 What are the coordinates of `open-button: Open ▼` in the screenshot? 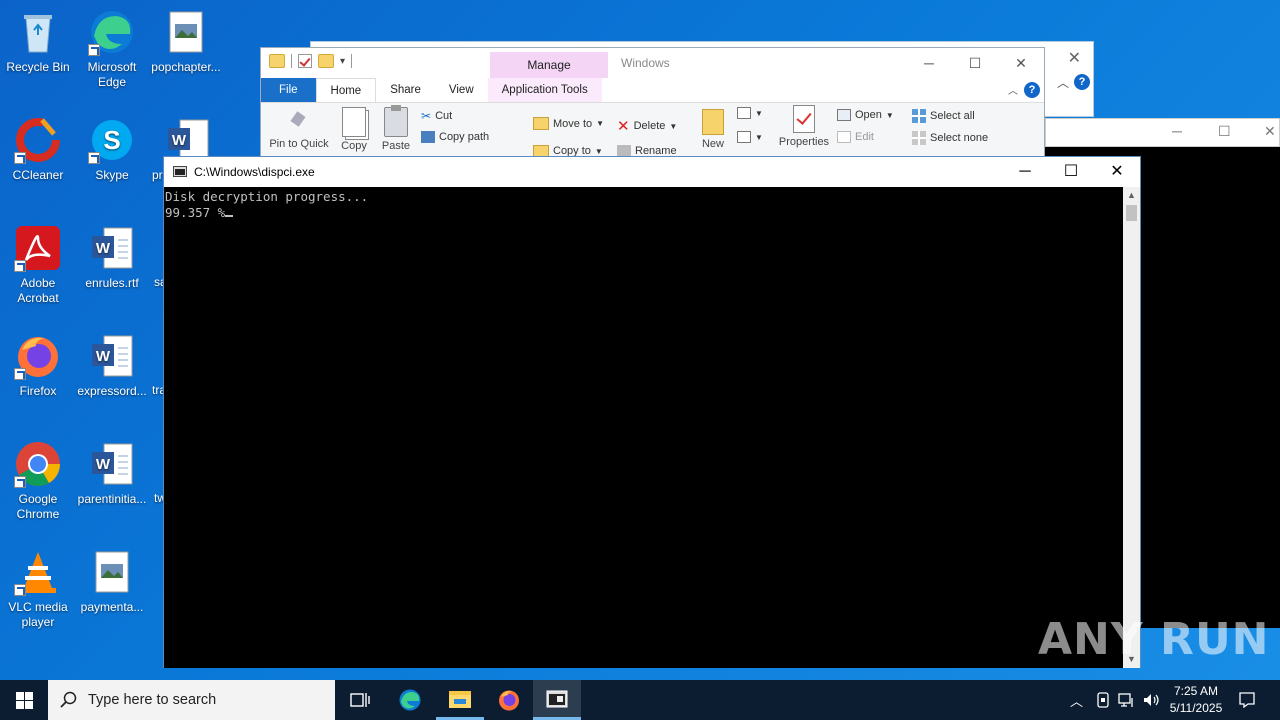 It's located at (865, 115).